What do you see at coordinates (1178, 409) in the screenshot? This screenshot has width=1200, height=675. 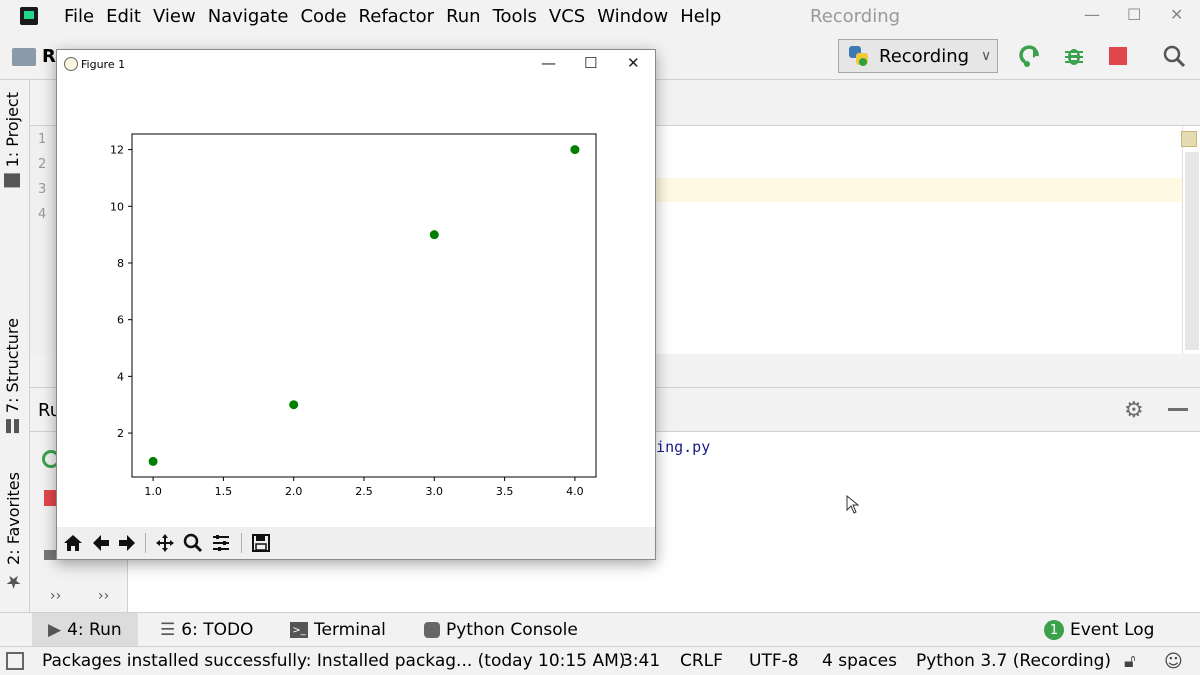 I see `hide-panel-icon` at bounding box center [1178, 409].